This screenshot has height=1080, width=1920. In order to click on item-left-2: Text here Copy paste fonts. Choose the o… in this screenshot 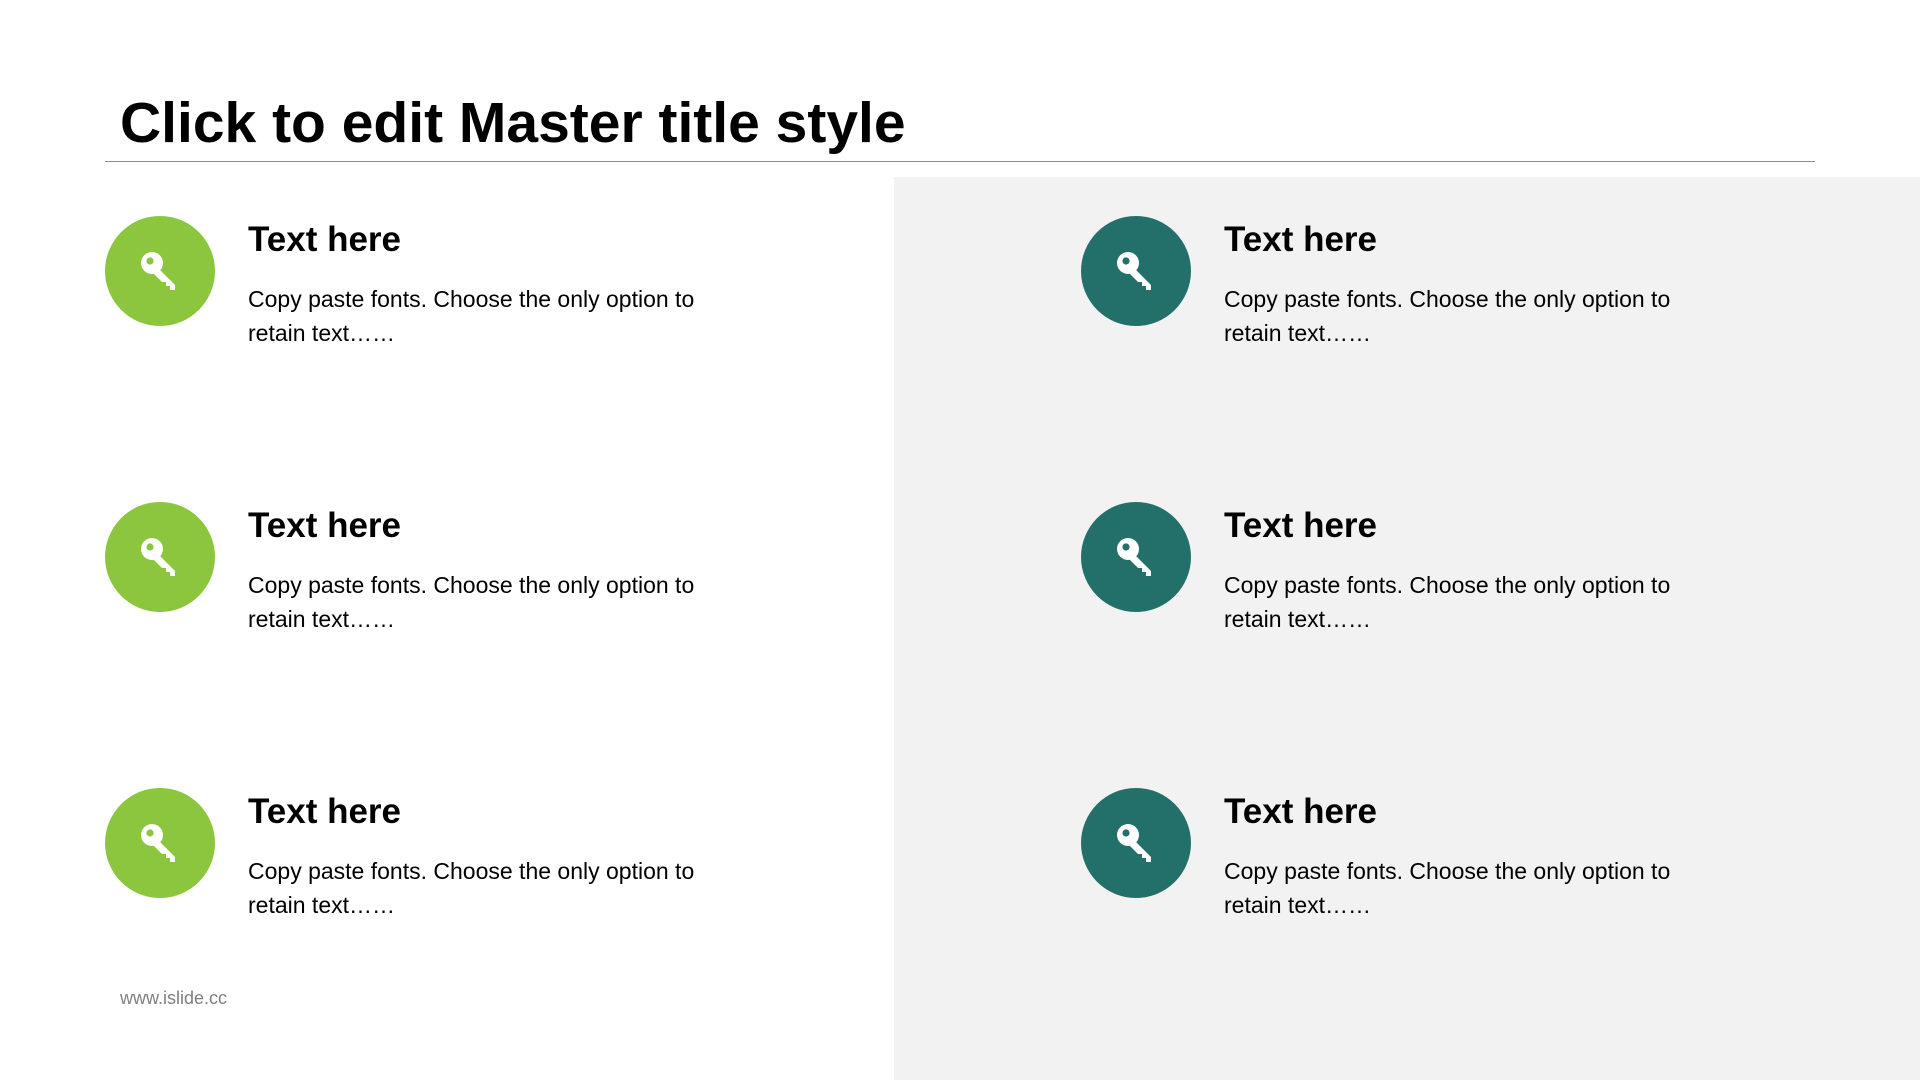, I will do `click(415, 577)`.